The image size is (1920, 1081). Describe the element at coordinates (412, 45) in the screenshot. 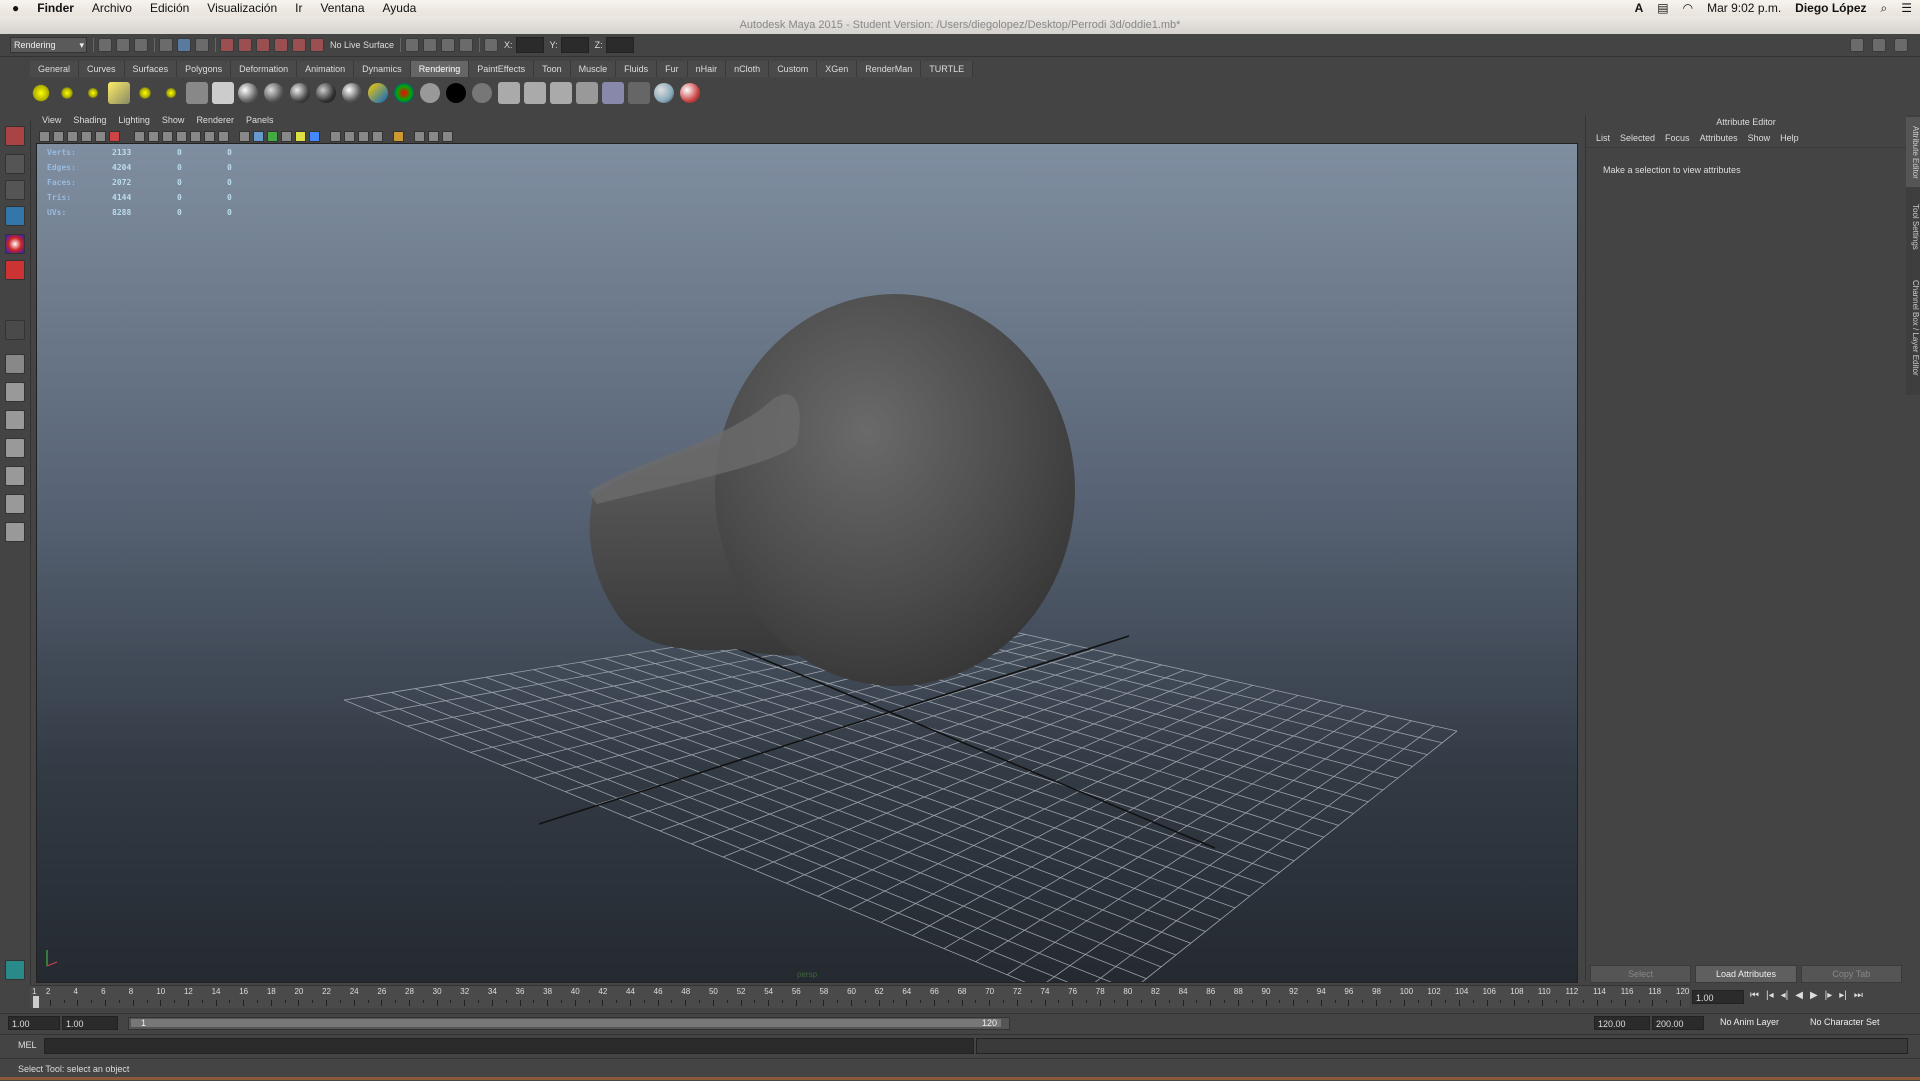

I see `render-view-icon` at that location.